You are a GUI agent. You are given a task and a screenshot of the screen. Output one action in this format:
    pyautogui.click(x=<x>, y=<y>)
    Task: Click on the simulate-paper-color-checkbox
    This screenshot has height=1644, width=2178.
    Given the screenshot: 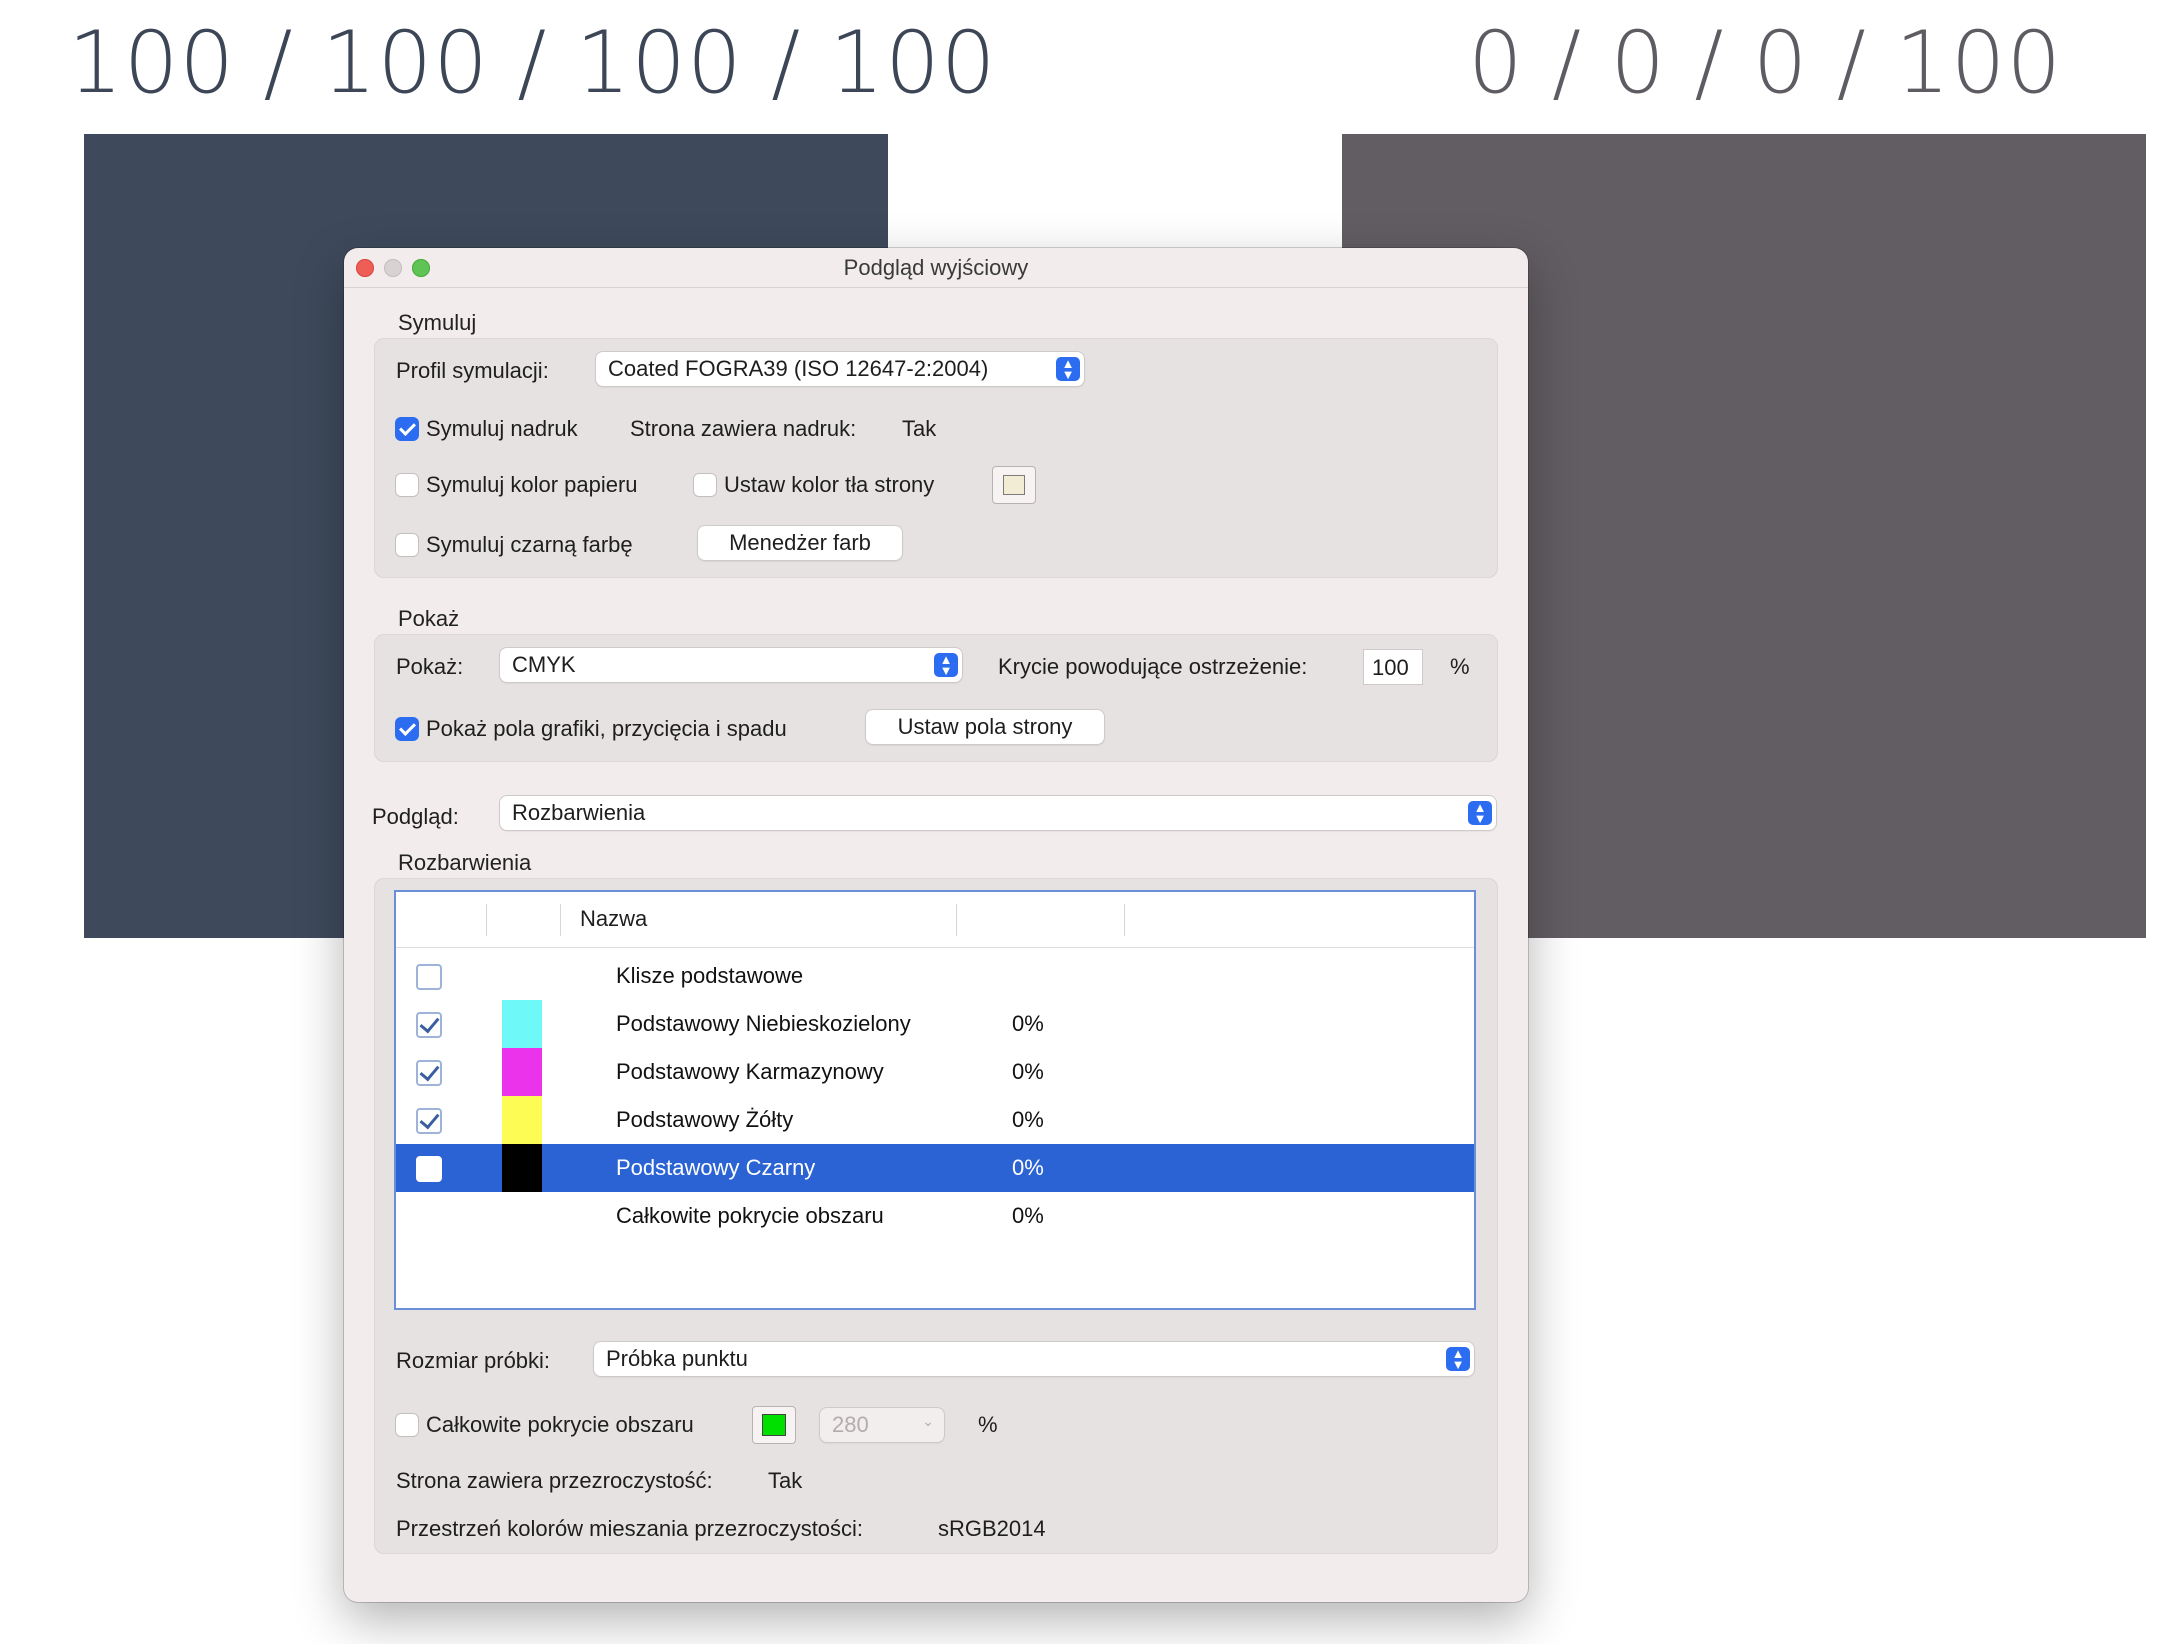 What is the action you would take?
    pyautogui.click(x=407, y=485)
    